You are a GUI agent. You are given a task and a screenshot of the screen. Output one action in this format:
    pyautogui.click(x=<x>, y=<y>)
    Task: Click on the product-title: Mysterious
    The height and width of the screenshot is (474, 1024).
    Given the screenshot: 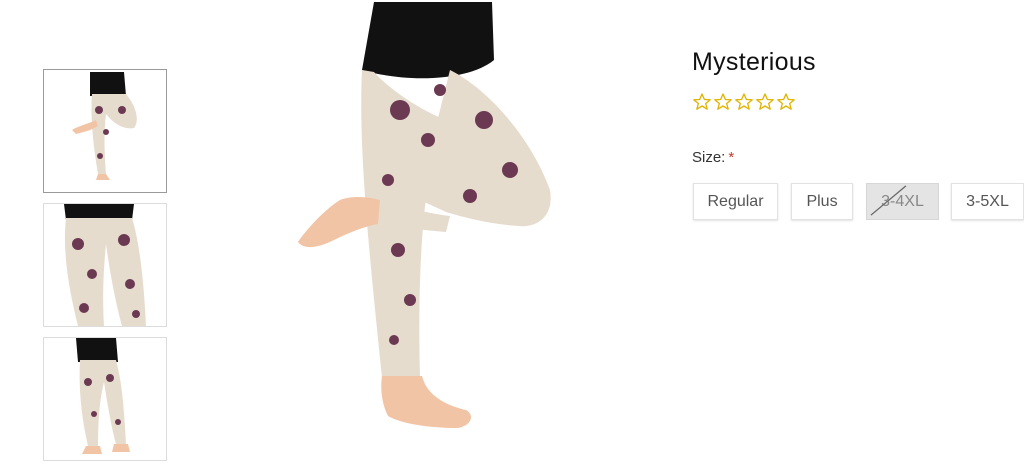 What is the action you would take?
    pyautogui.click(x=754, y=62)
    